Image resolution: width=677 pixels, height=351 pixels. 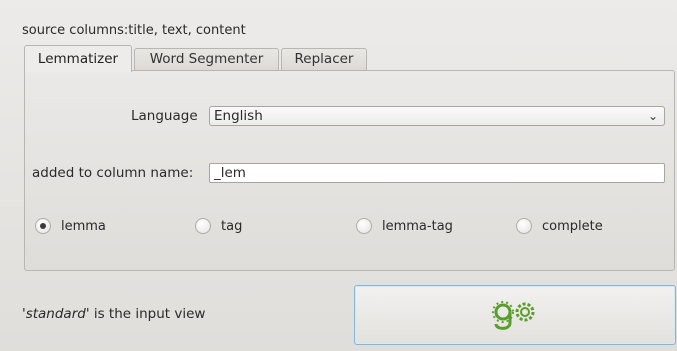 I want to click on go-button, so click(x=515, y=315).